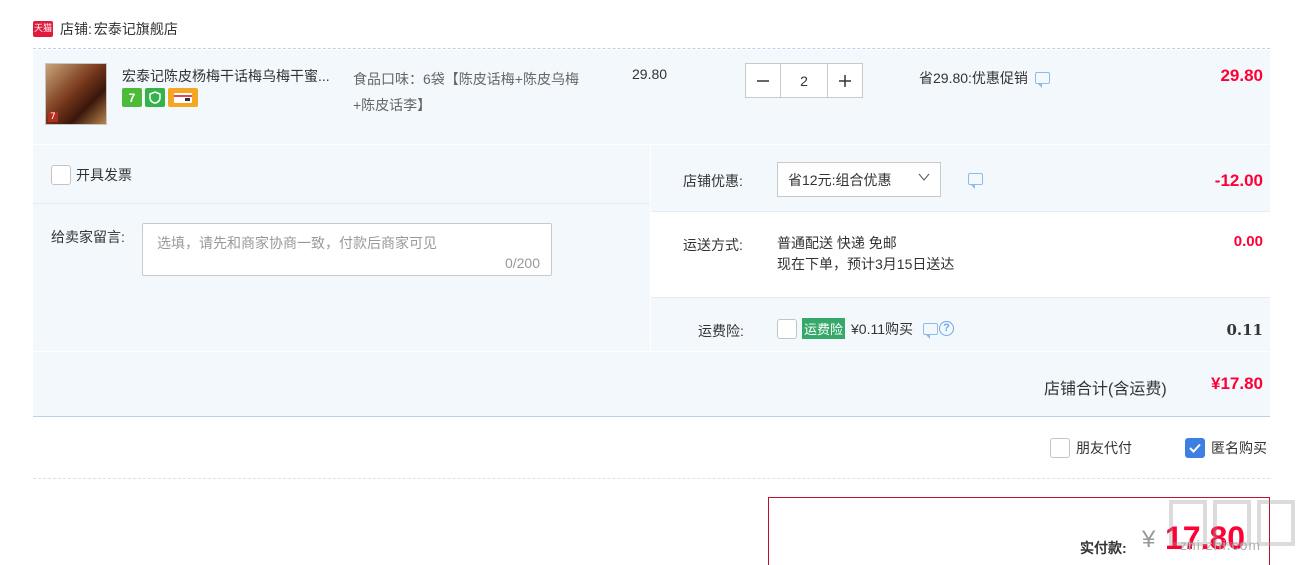 The image size is (1310, 565). I want to click on invoice-checkbox, so click(61, 175).